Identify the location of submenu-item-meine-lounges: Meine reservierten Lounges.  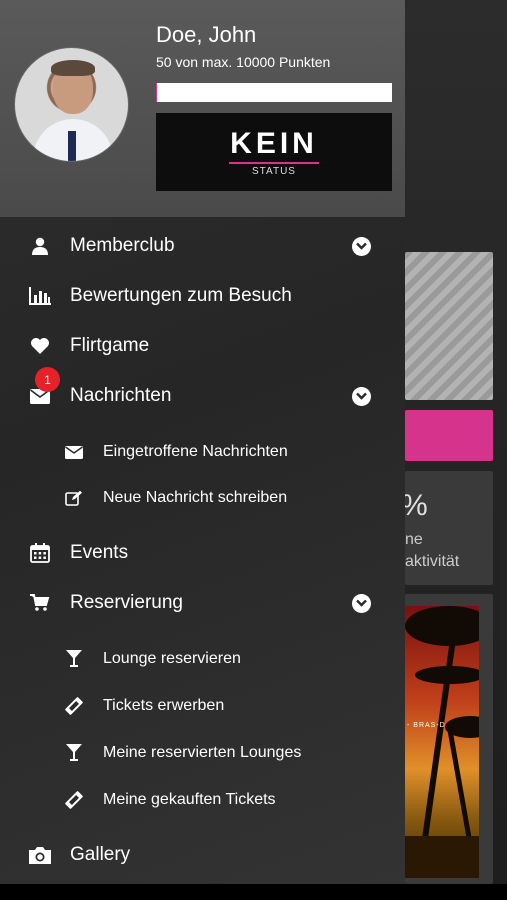
(202, 753).